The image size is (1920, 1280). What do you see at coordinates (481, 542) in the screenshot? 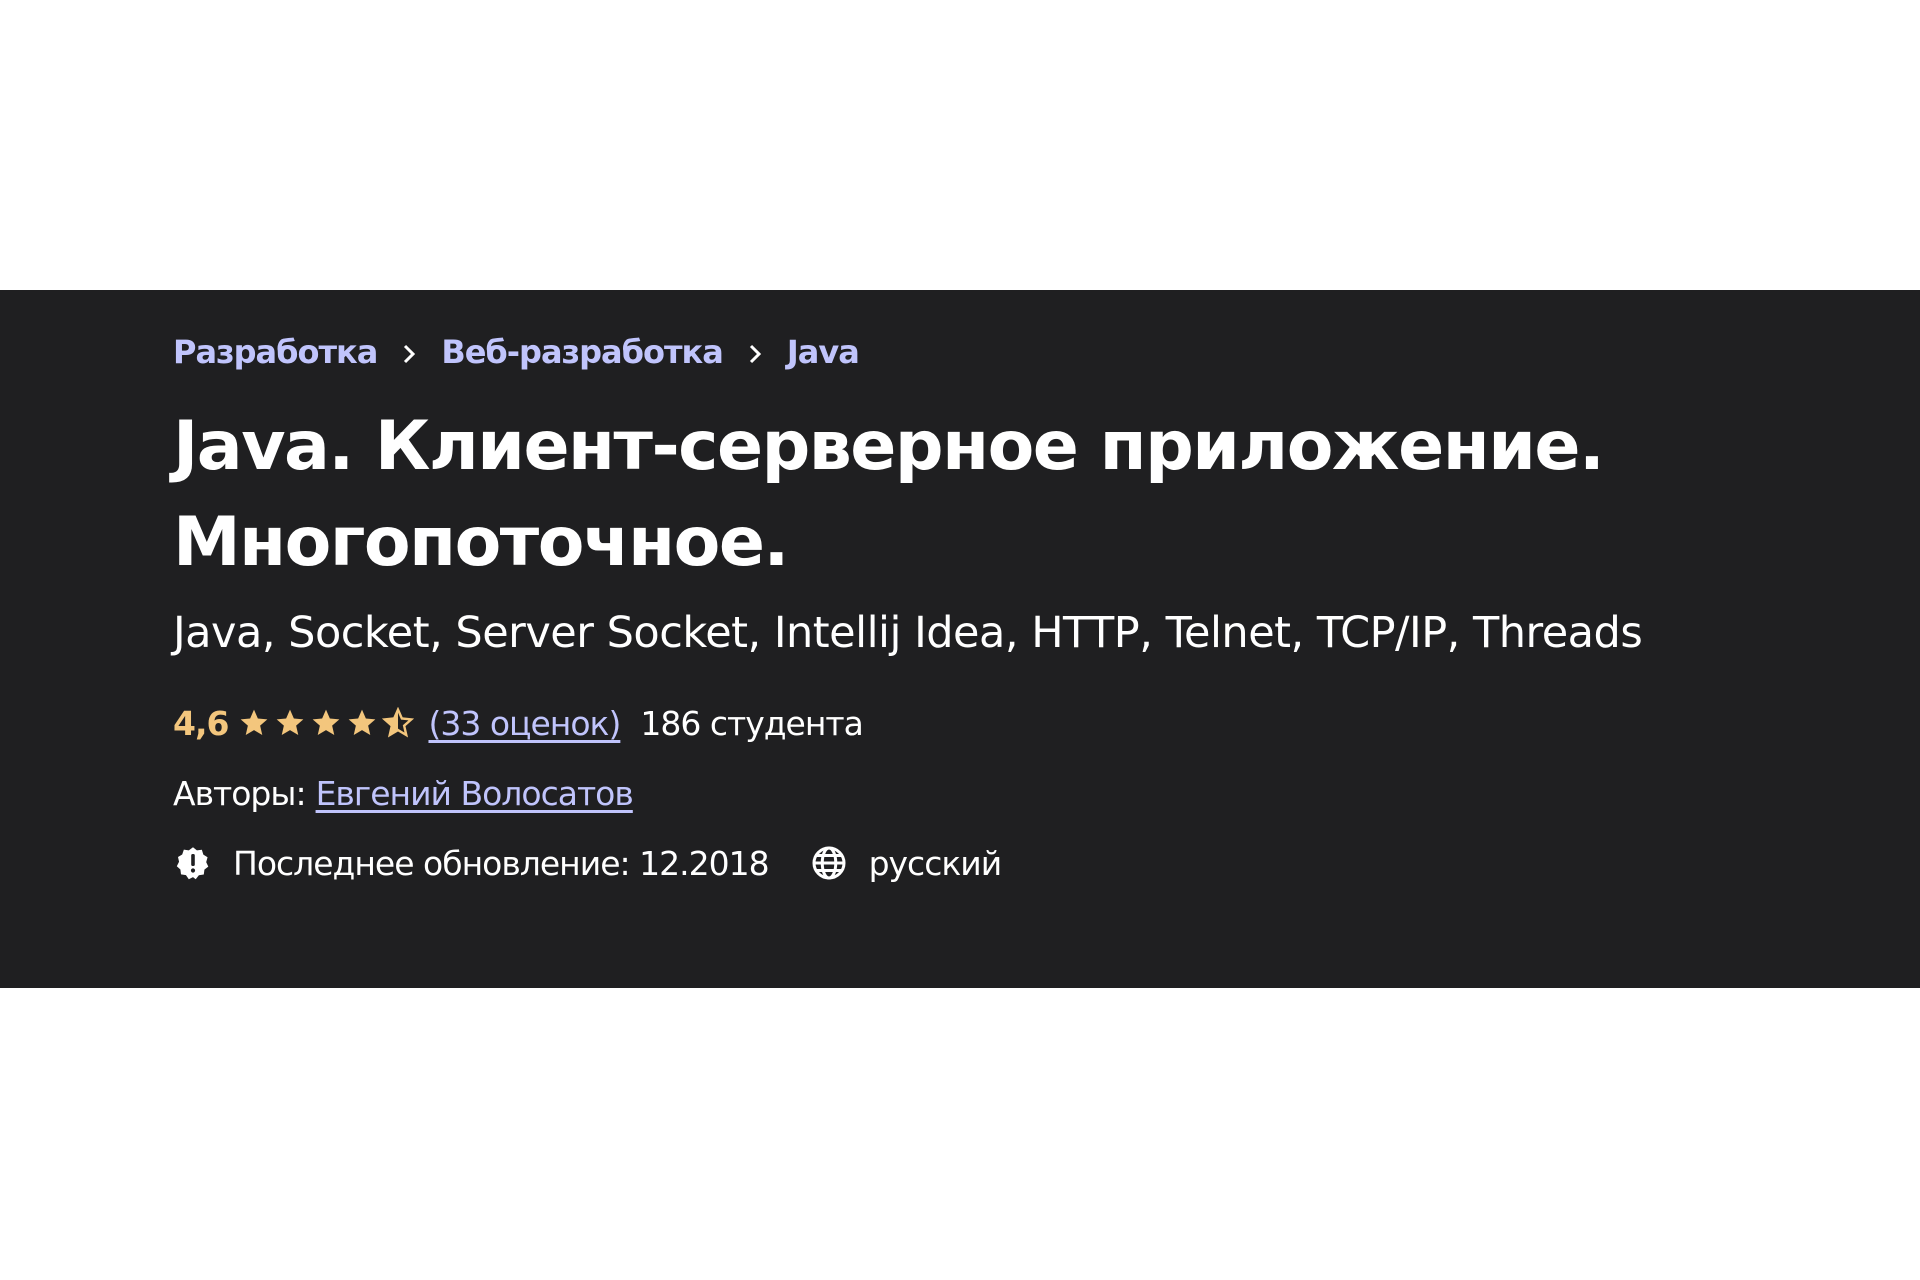
I see `course-title-line-2: Многопоточное.` at bounding box center [481, 542].